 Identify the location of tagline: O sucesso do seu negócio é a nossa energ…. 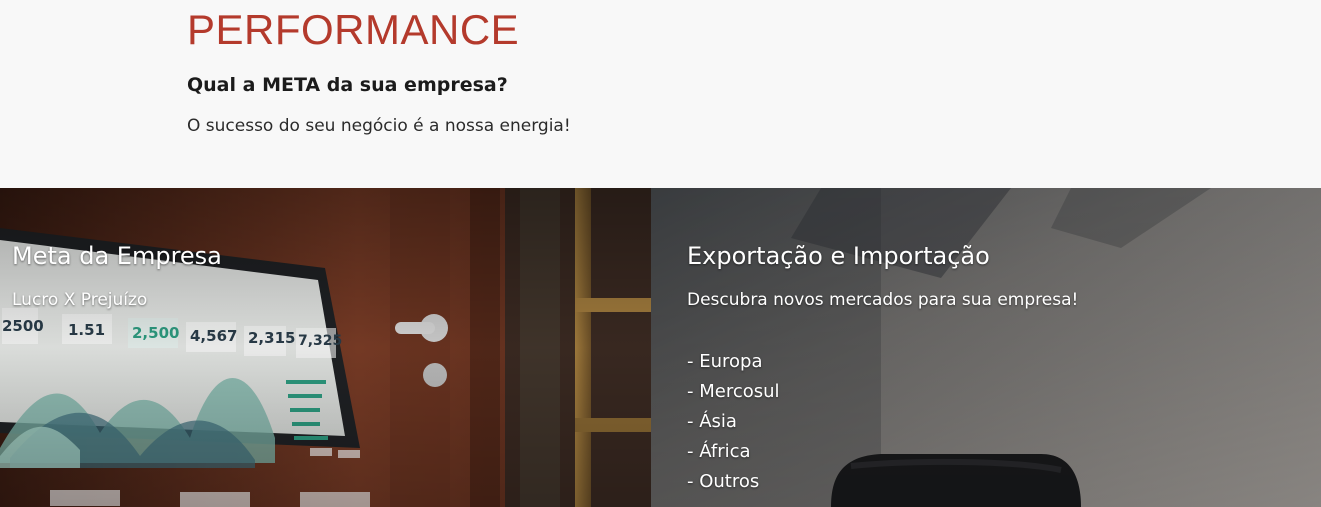
(379, 126).